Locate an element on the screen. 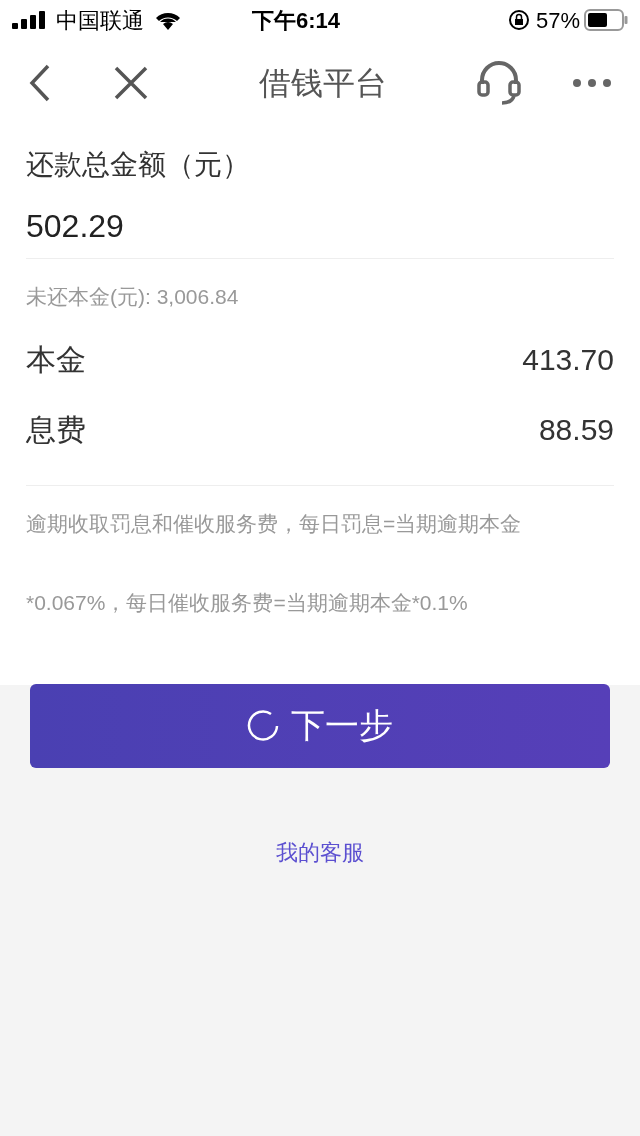  row-label: 息费 is located at coordinates (56, 430).